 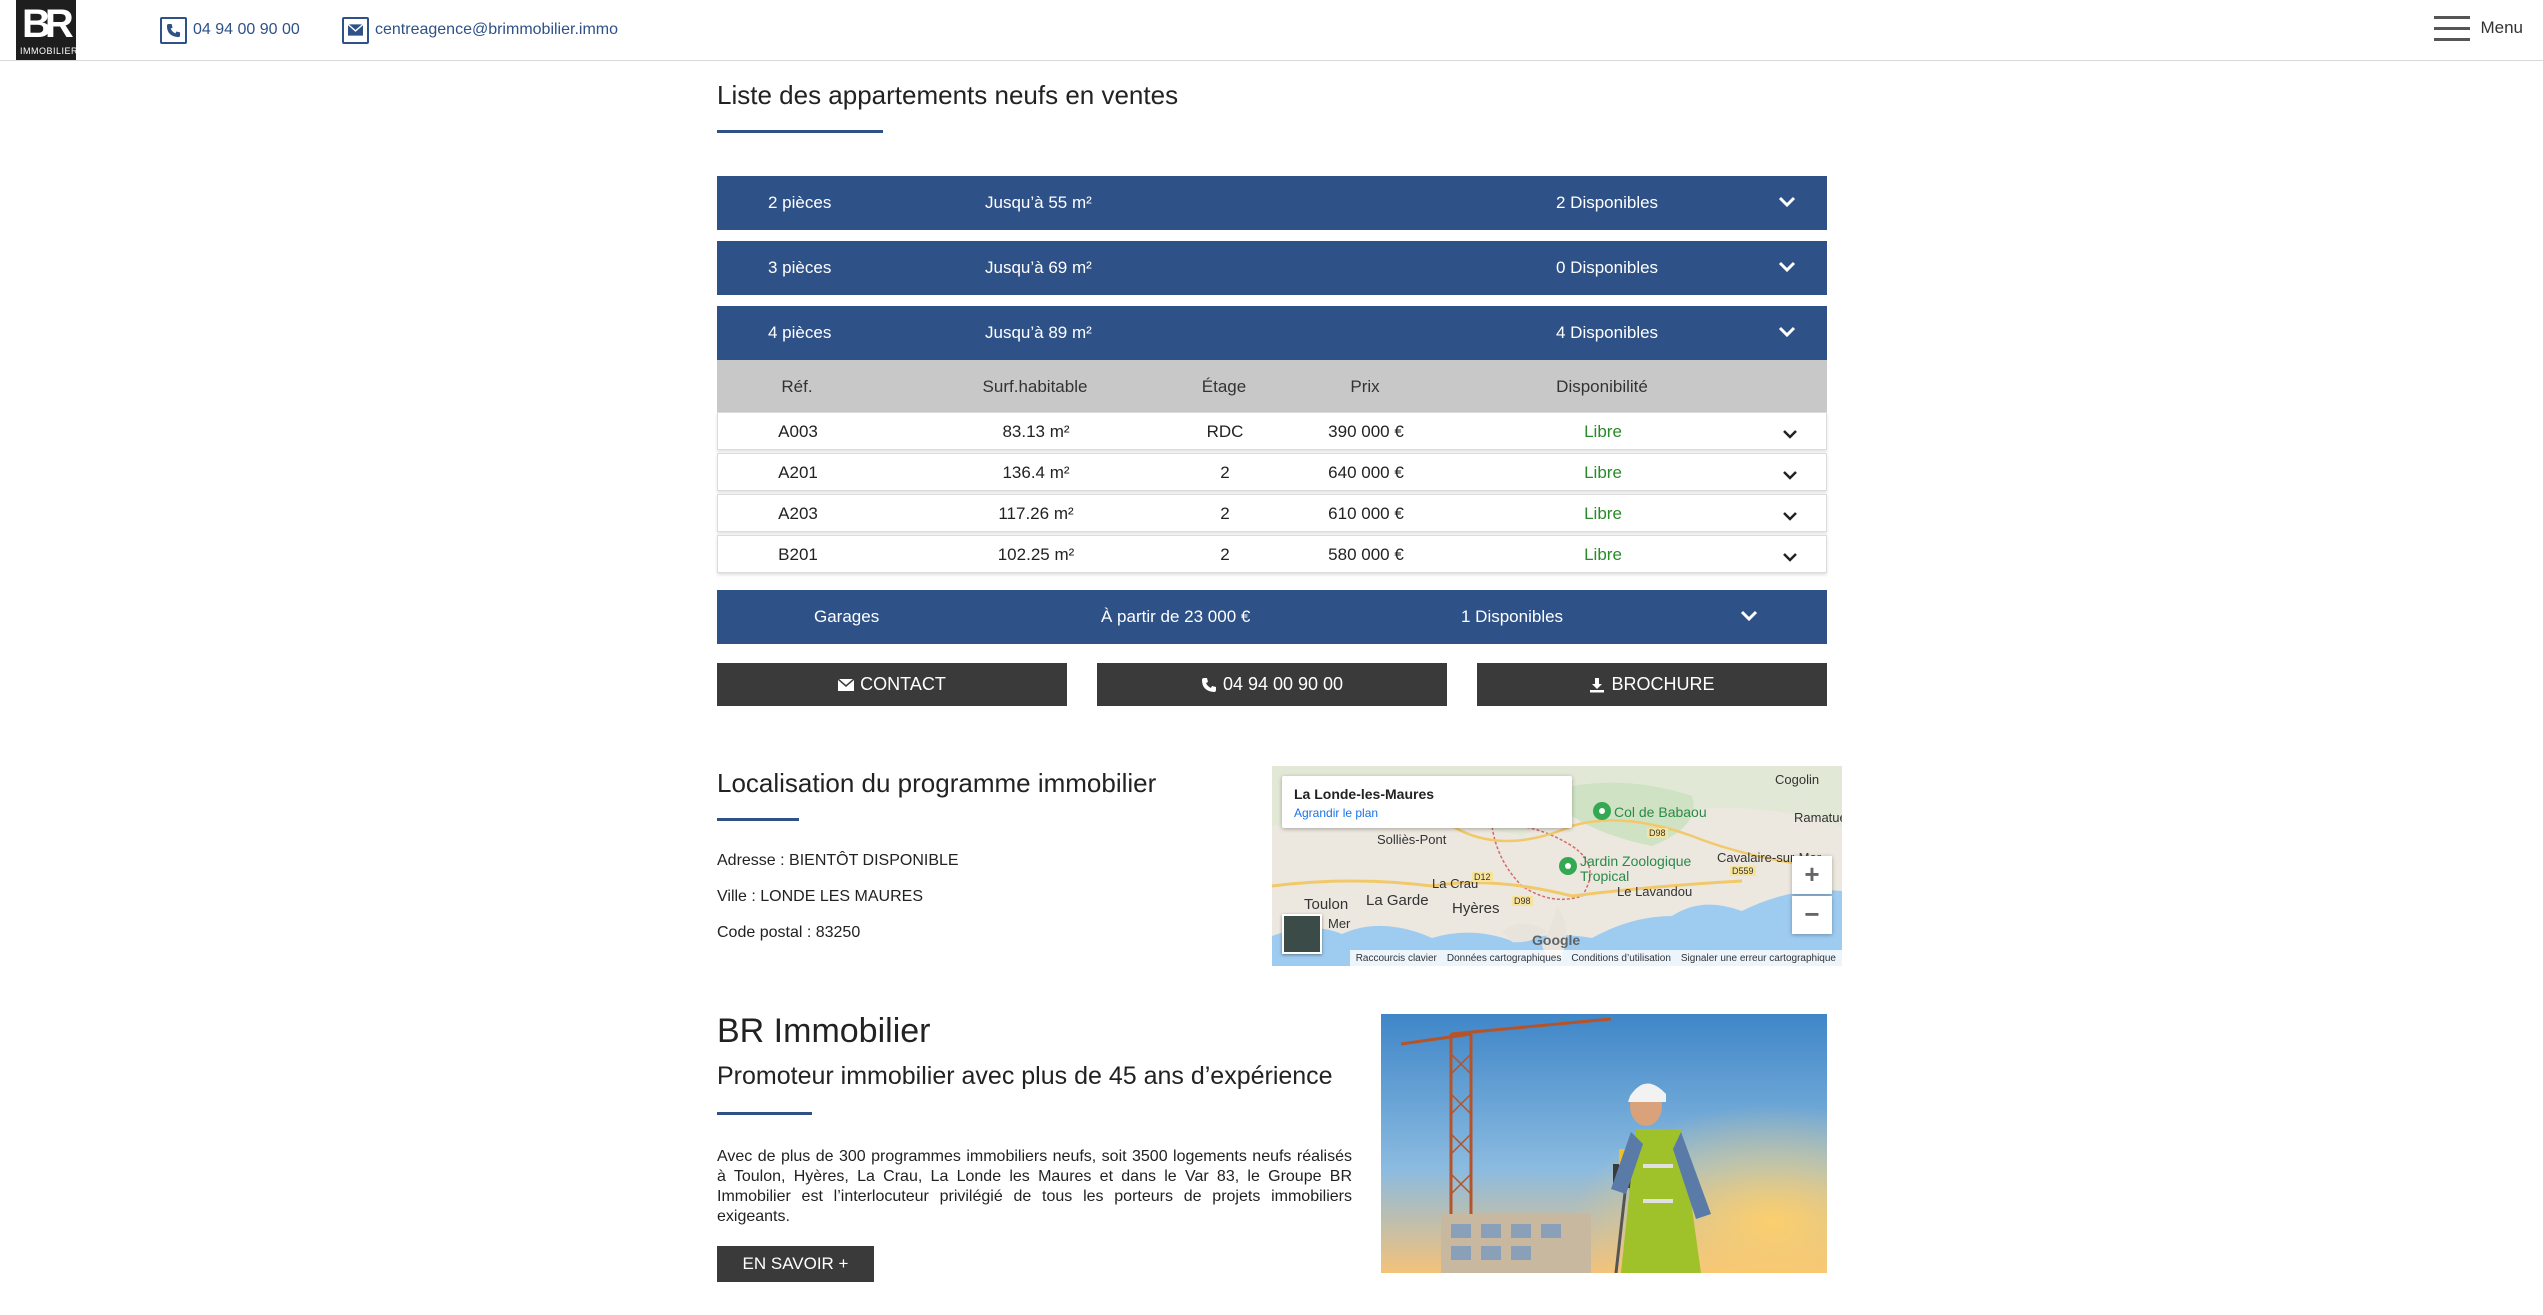 I want to click on map-label-toulon: Toulon, so click(x=1326, y=904).